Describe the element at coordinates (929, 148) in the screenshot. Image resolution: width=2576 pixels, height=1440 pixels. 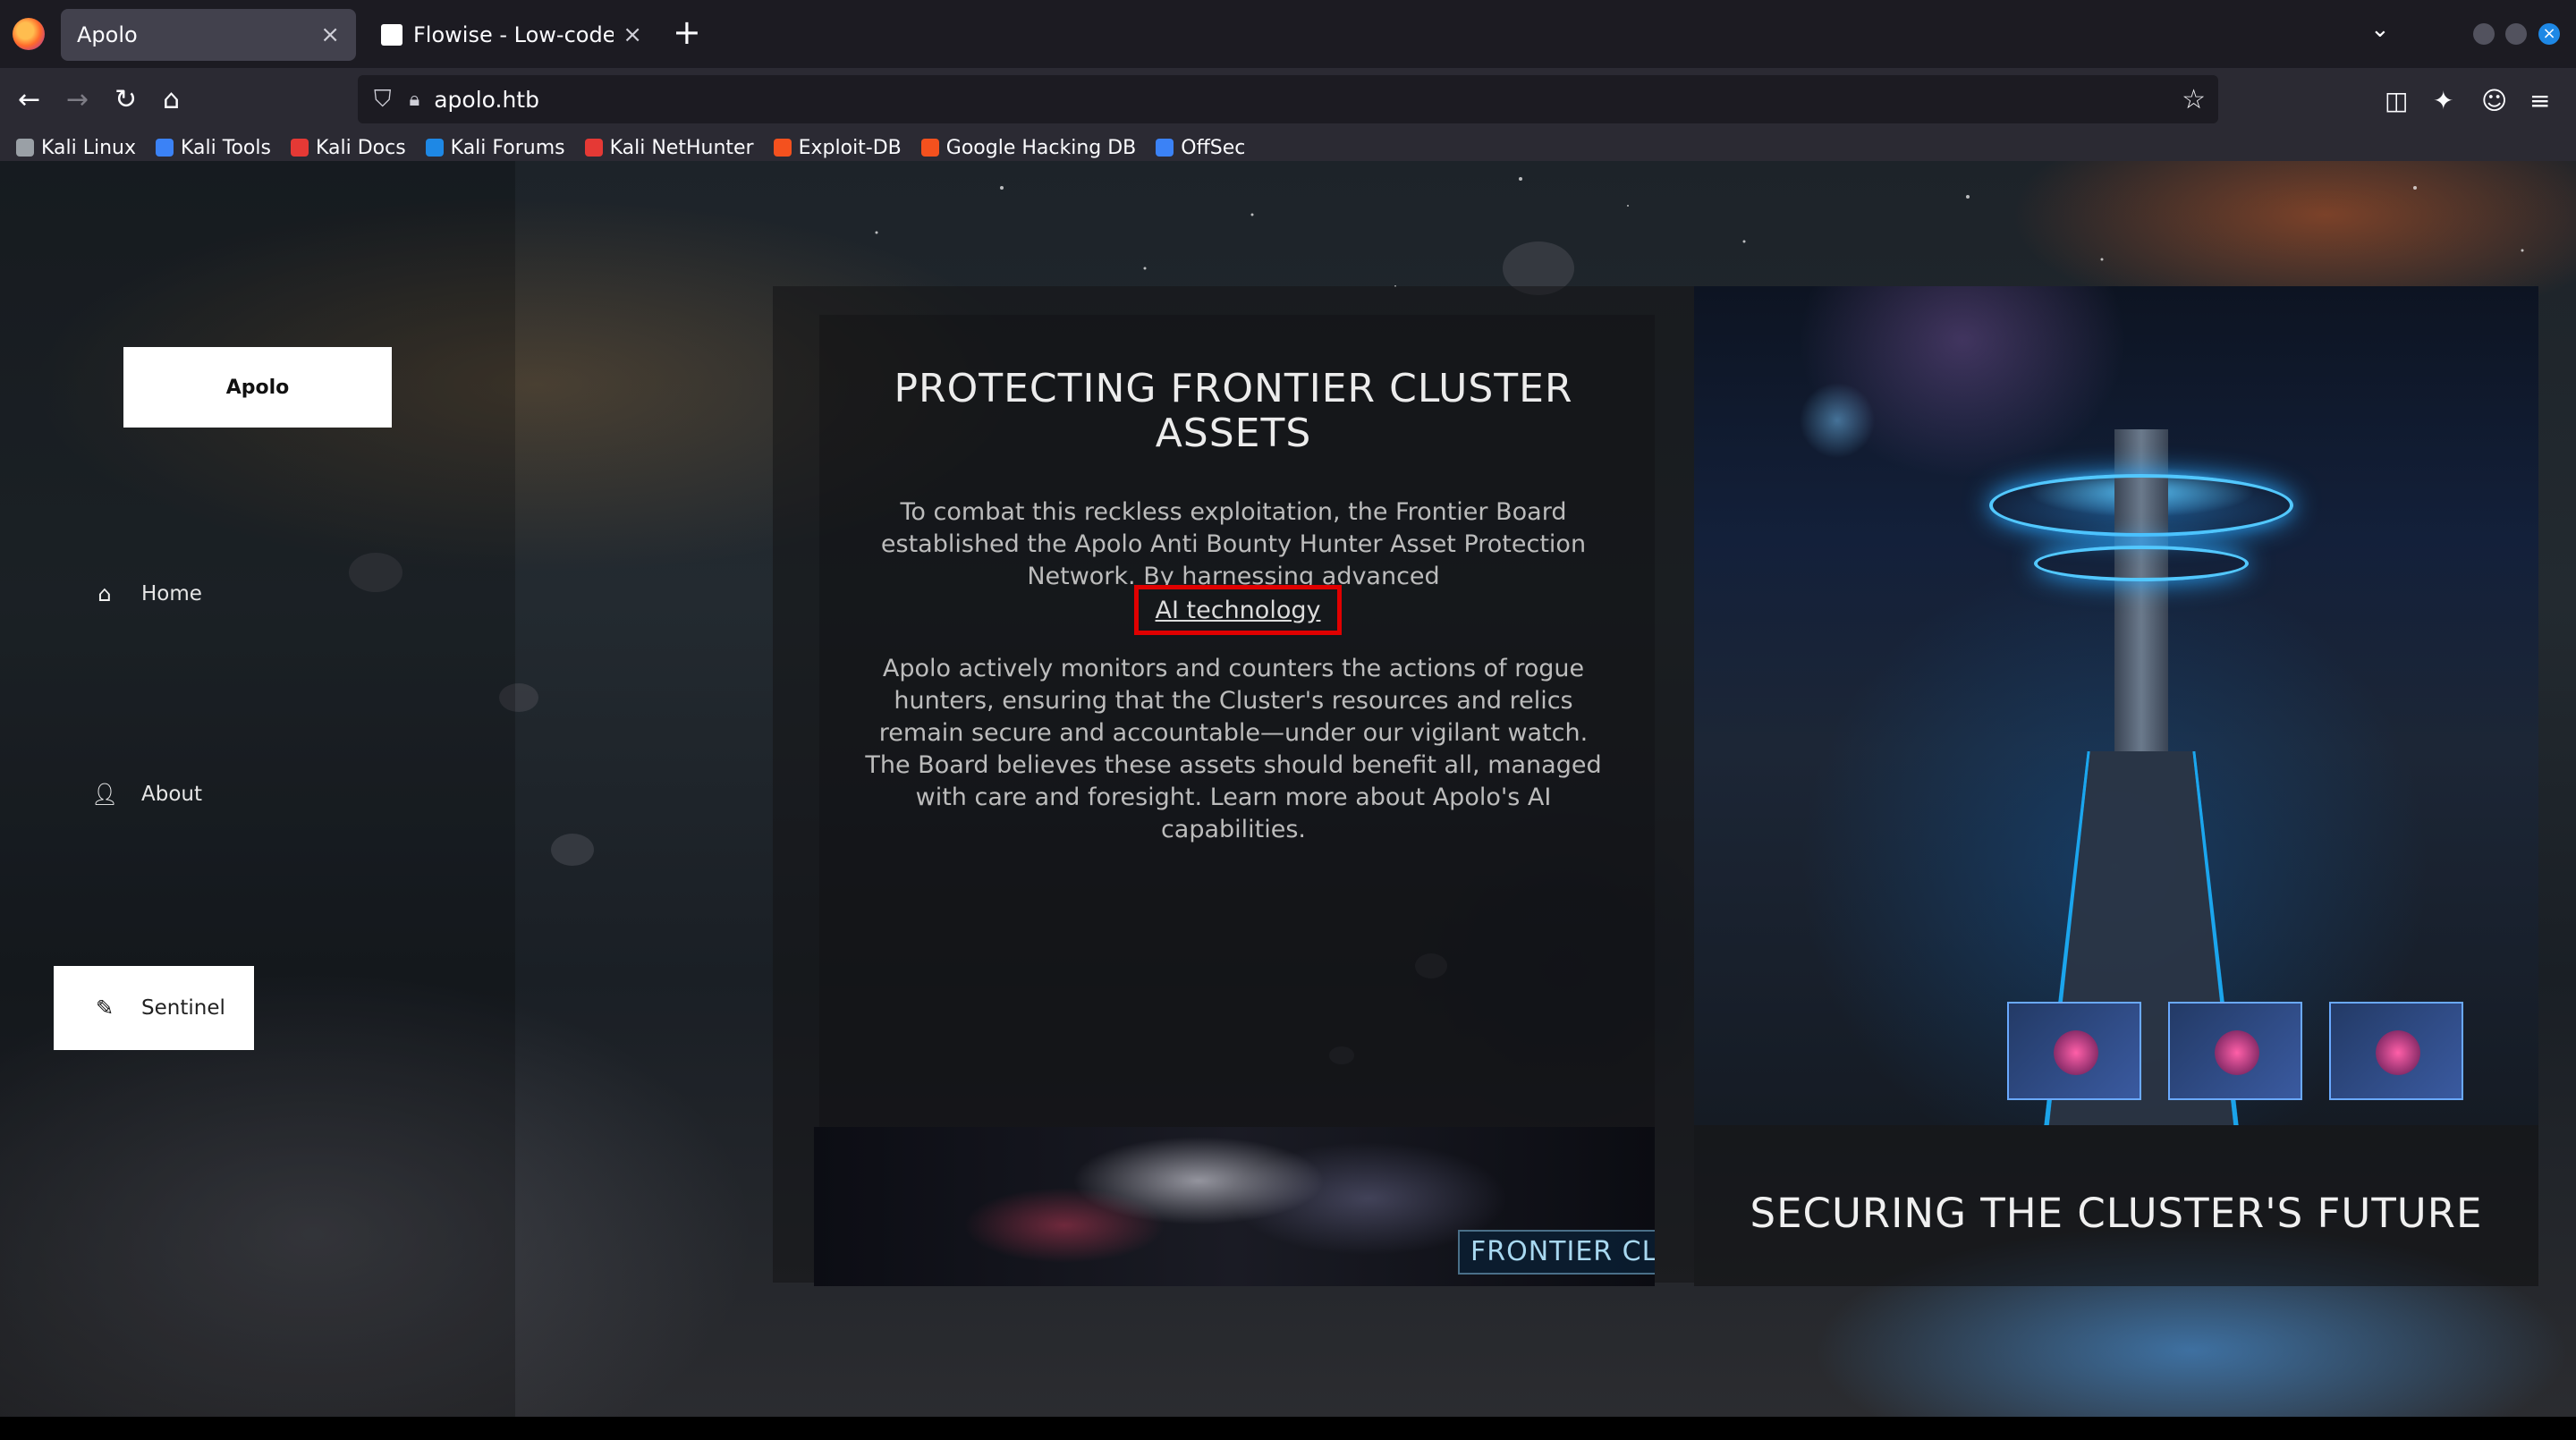
I see `ghdb-icon` at that location.